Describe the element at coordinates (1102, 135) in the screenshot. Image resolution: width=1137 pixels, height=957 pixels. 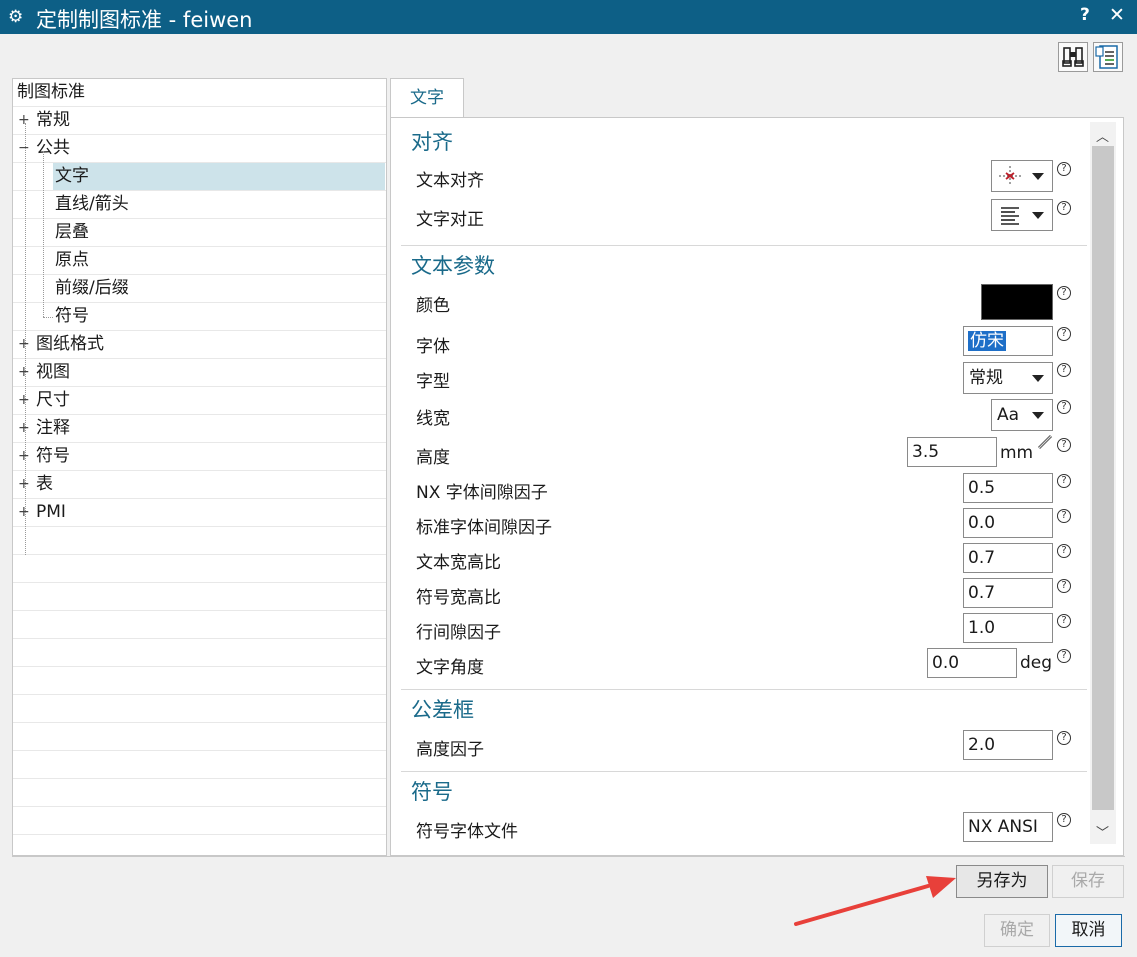
I see `scroll-up-icon: ︿` at that location.